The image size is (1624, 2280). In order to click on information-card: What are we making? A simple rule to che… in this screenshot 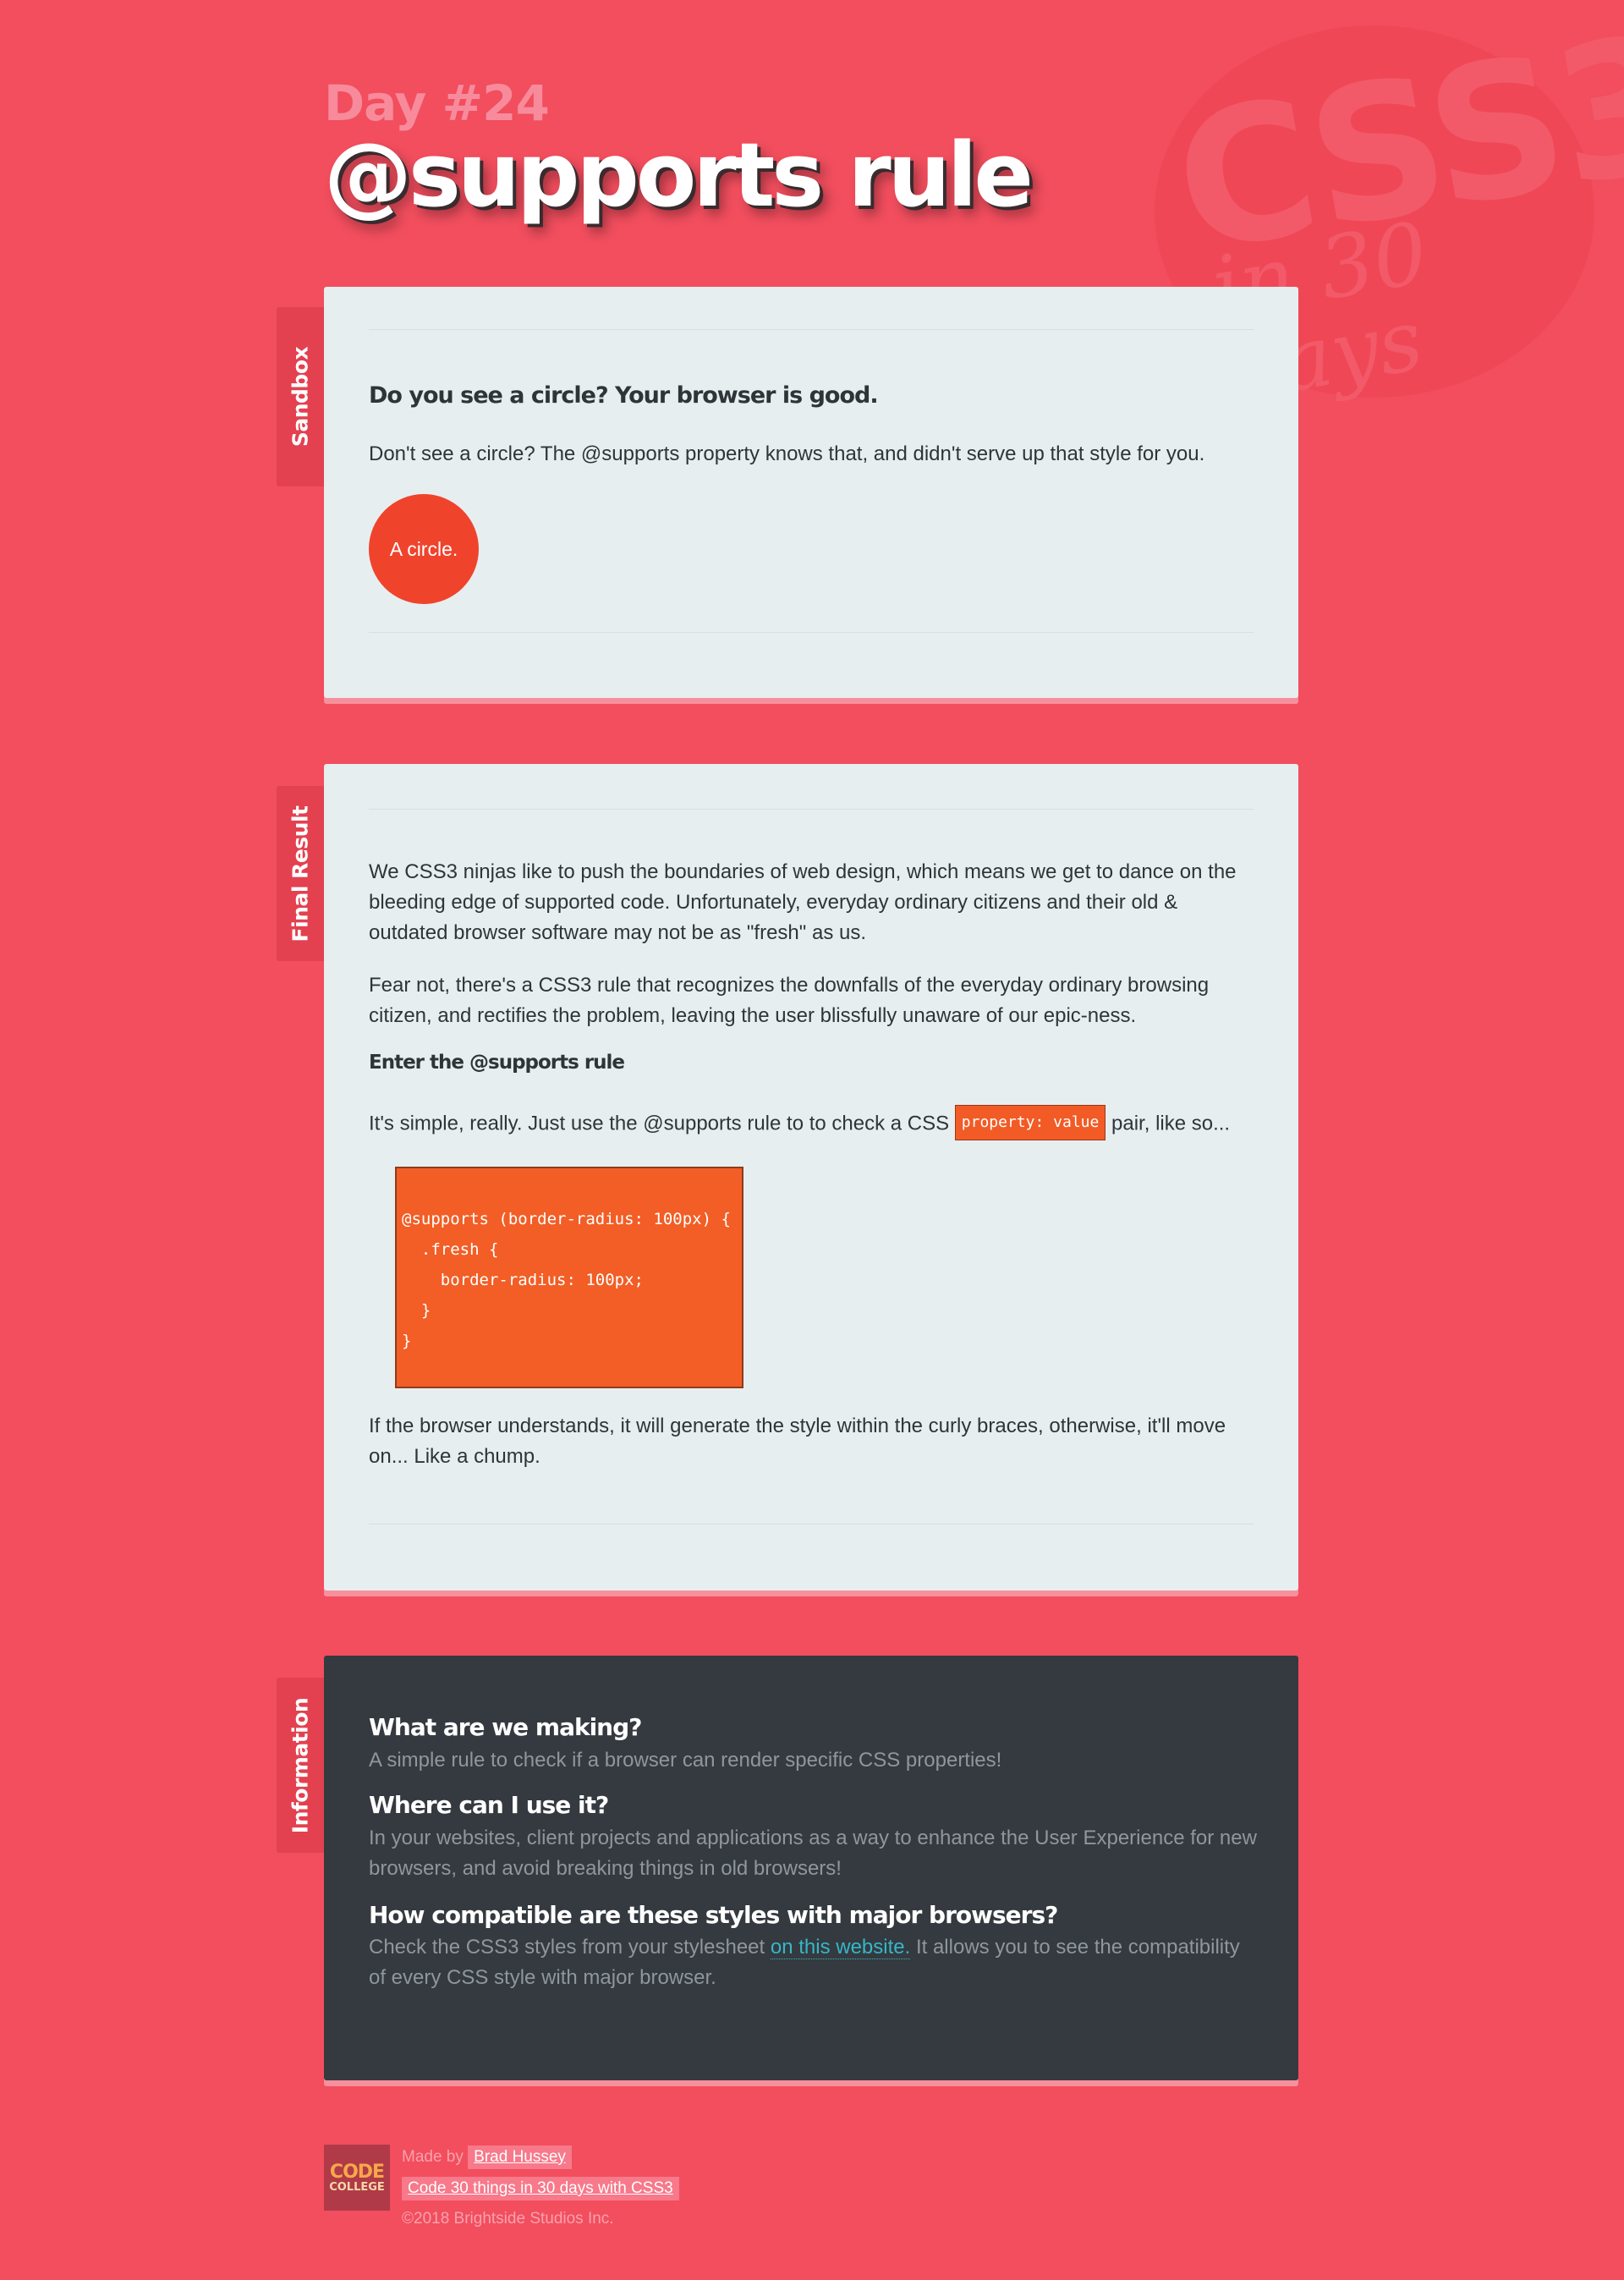, I will do `click(811, 1868)`.